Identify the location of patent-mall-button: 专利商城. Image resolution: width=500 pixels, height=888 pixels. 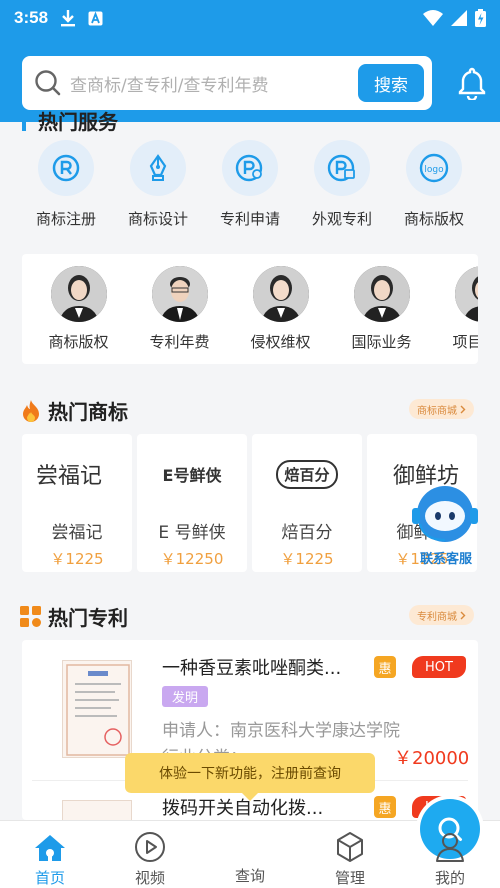
(441, 615).